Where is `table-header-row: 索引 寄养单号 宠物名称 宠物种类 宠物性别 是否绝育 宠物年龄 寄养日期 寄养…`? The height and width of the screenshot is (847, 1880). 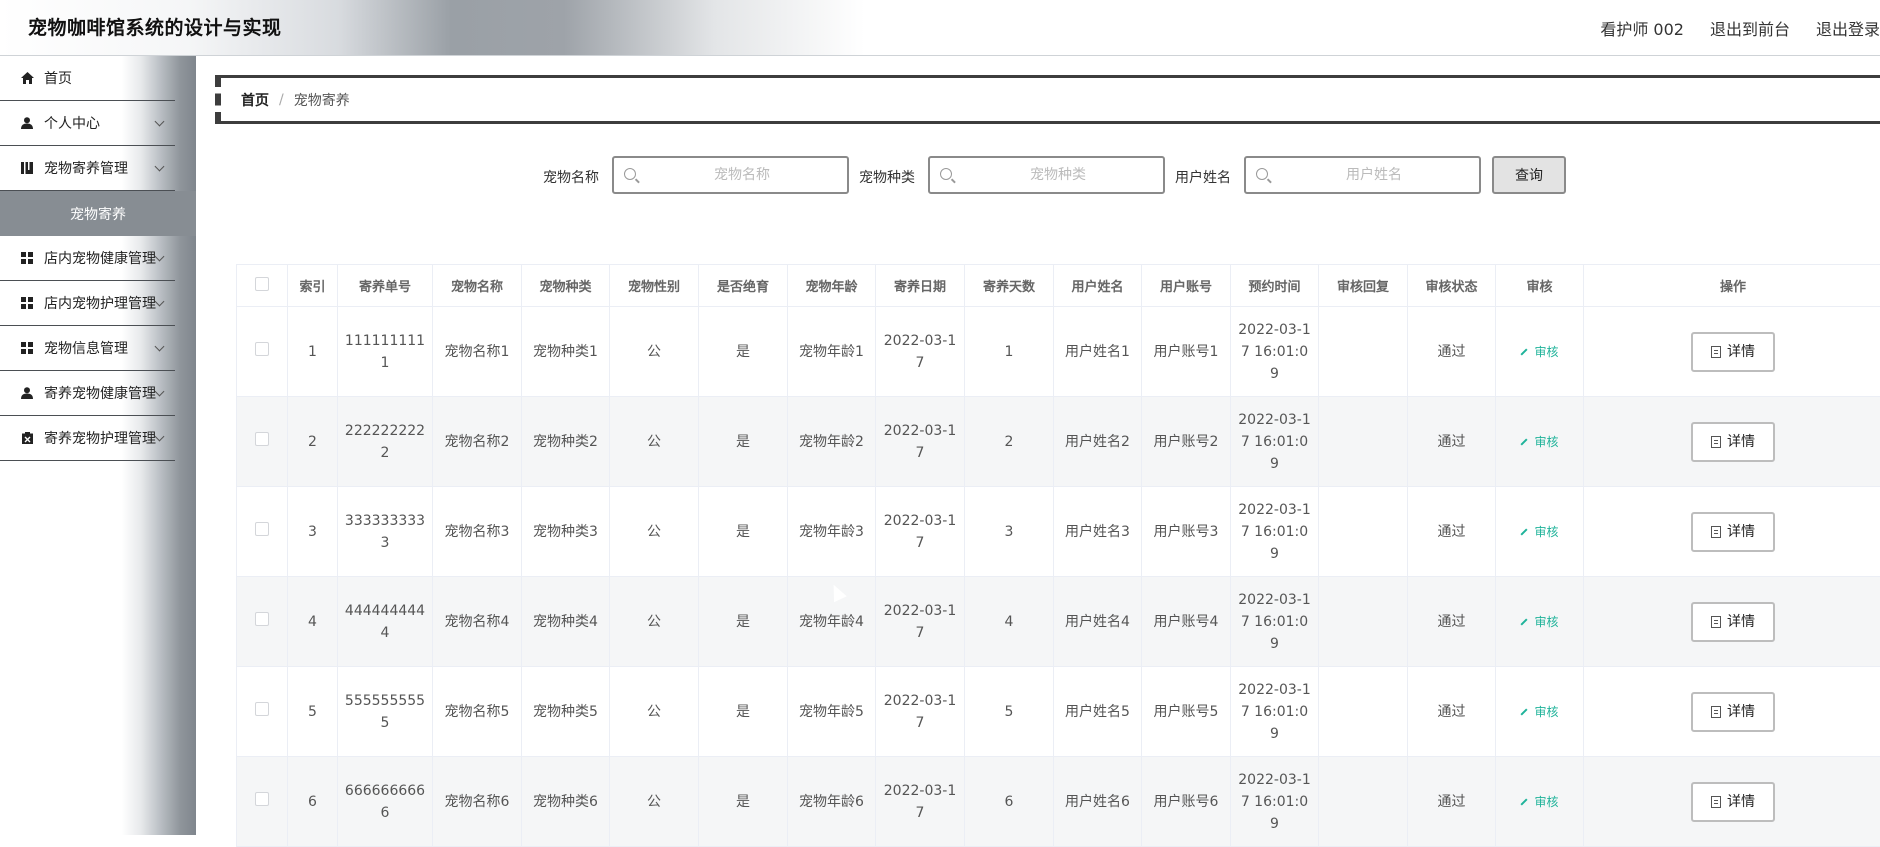
table-header-row: 索引 寄养单号 宠物名称 宠物种类 宠物性别 是否绝育 宠物年龄 寄养日期 寄养… is located at coordinates (1058, 286).